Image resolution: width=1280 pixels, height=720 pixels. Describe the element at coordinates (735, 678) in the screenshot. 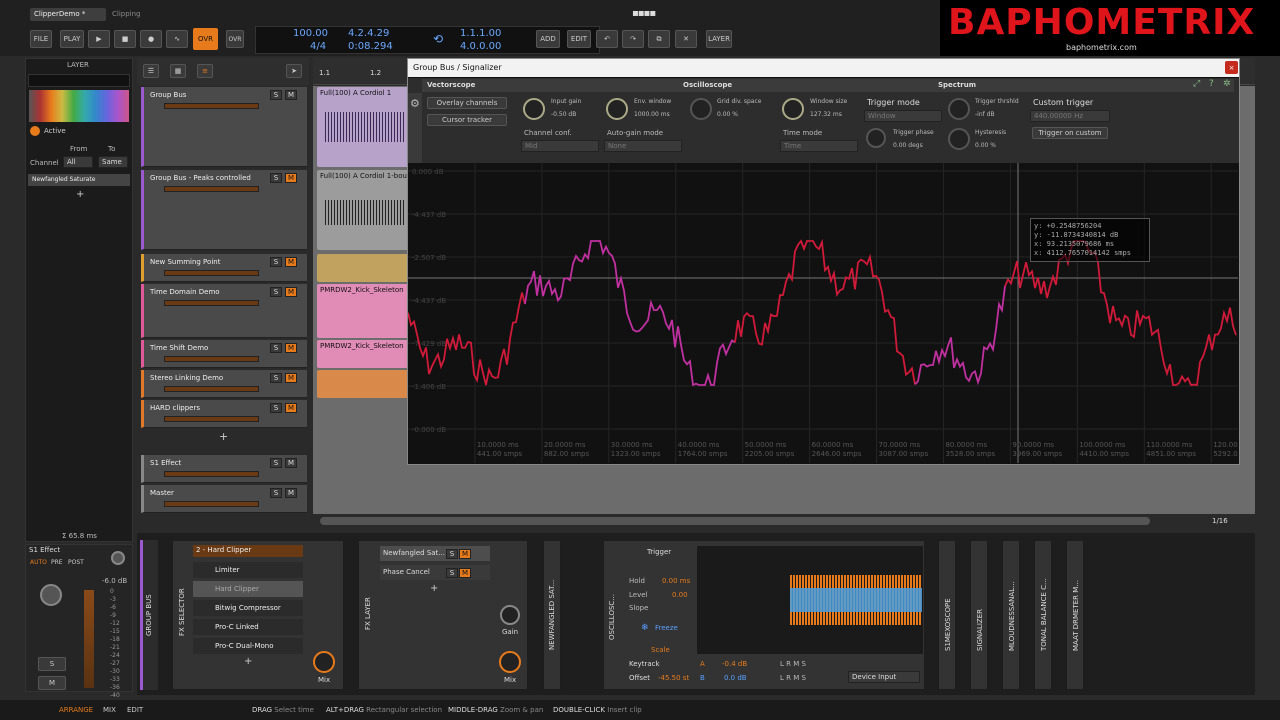

I see `channel-b-value: 0.0 dB` at that location.